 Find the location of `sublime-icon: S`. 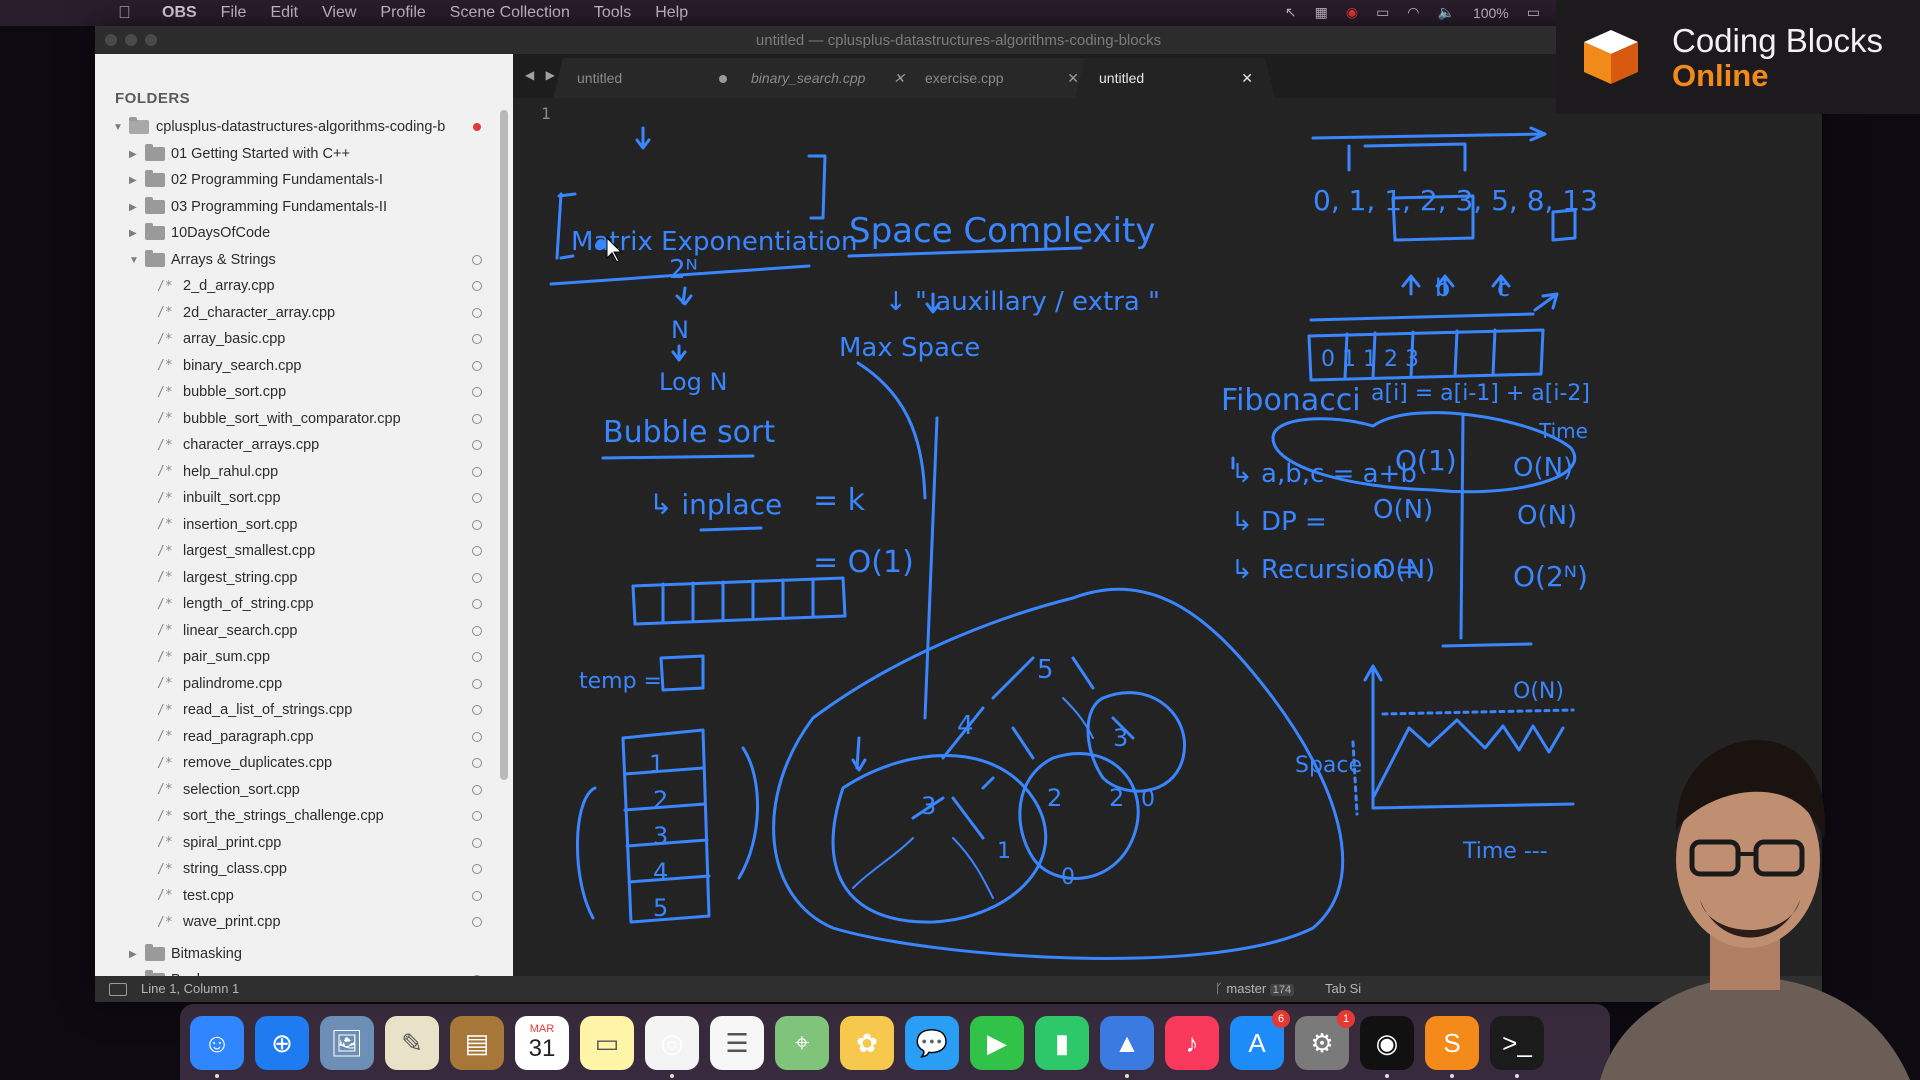

sublime-icon: S is located at coordinates (1452, 1047).